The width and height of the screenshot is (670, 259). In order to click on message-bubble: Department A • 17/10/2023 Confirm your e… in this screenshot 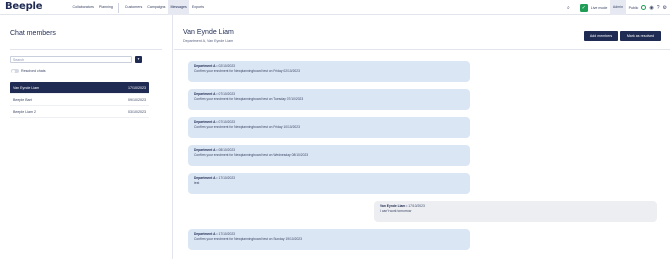, I will do `click(329, 239)`.